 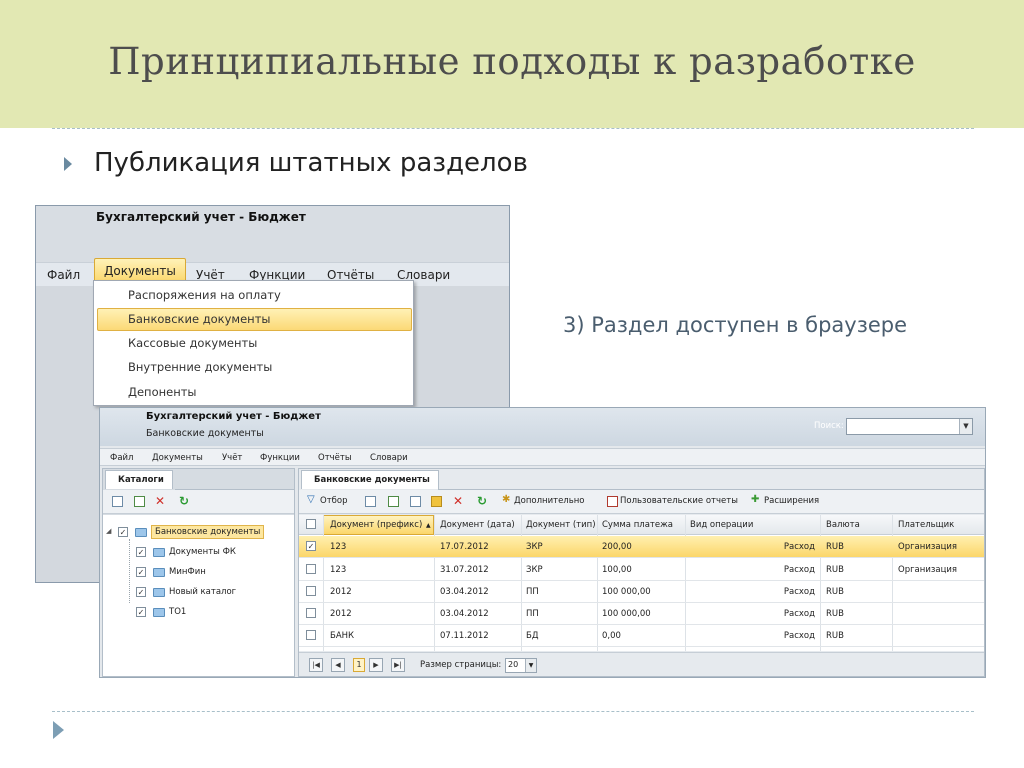 I want to click on tree-node: ◢ ✓ Банковские документы, so click(x=198, y=533).